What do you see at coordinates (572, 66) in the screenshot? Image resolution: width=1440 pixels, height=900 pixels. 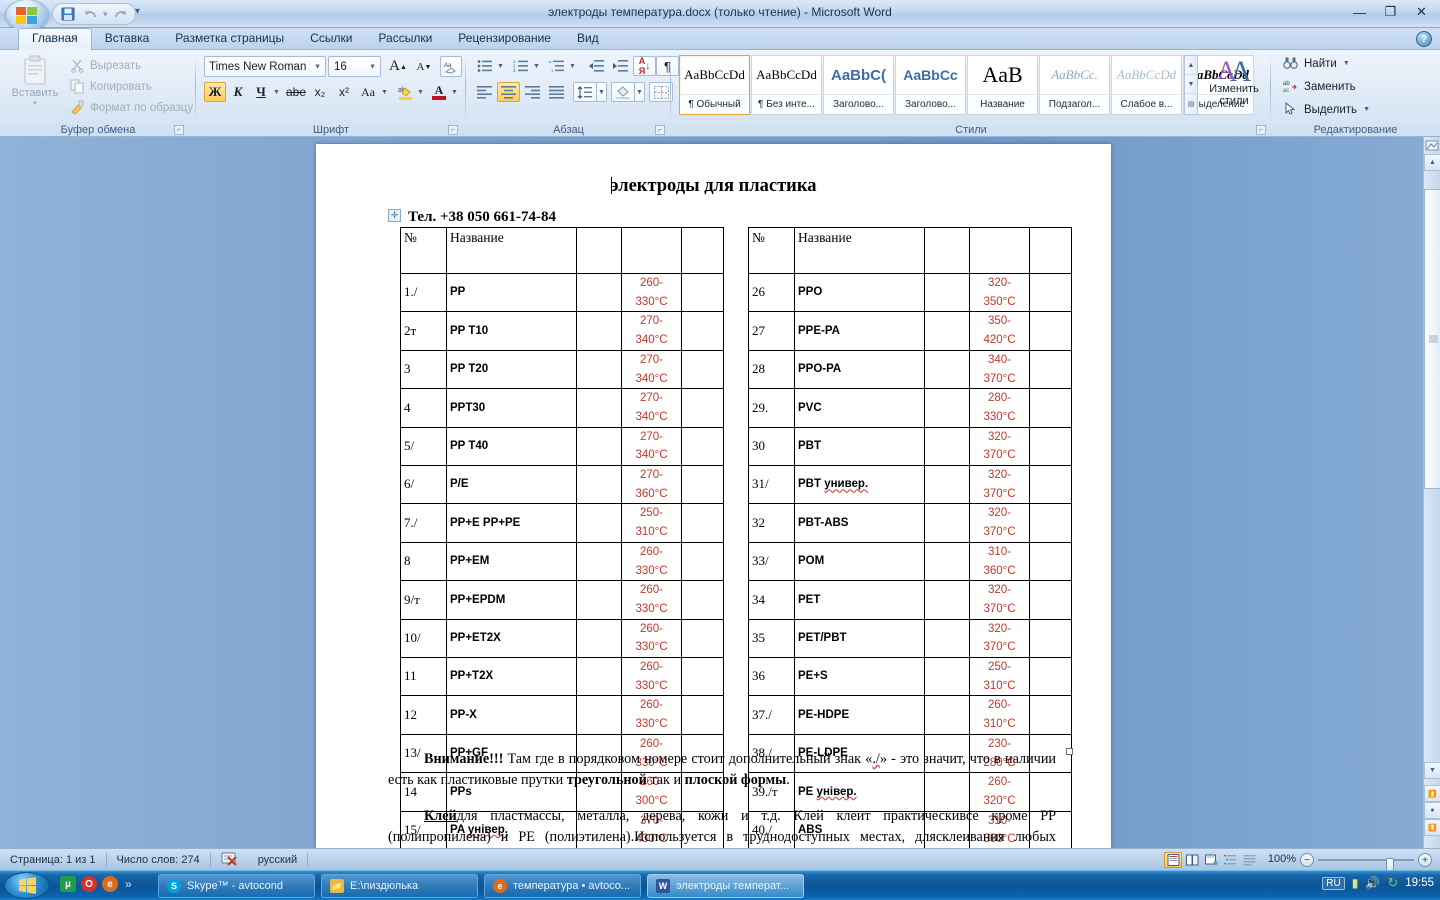 I see `multilevel-dropdown-icon: ▼` at bounding box center [572, 66].